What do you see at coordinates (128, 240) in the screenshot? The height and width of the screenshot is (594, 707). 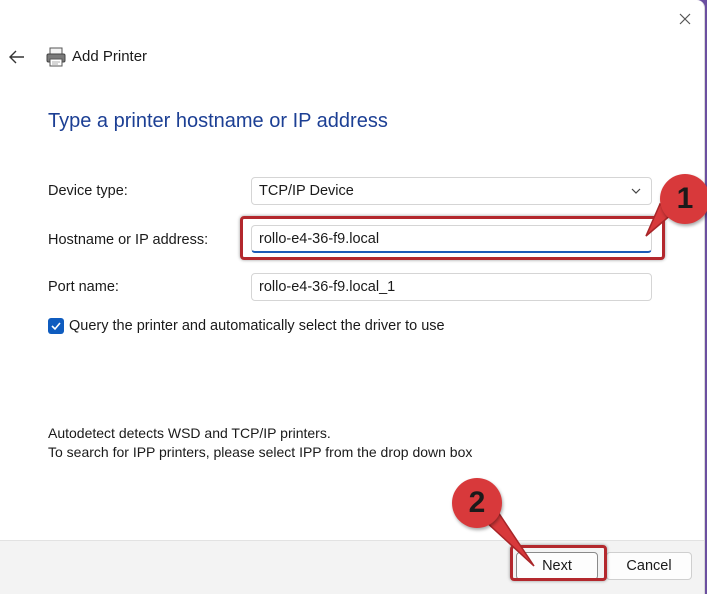 I see `hostname-label: Hostname or IP address:` at bounding box center [128, 240].